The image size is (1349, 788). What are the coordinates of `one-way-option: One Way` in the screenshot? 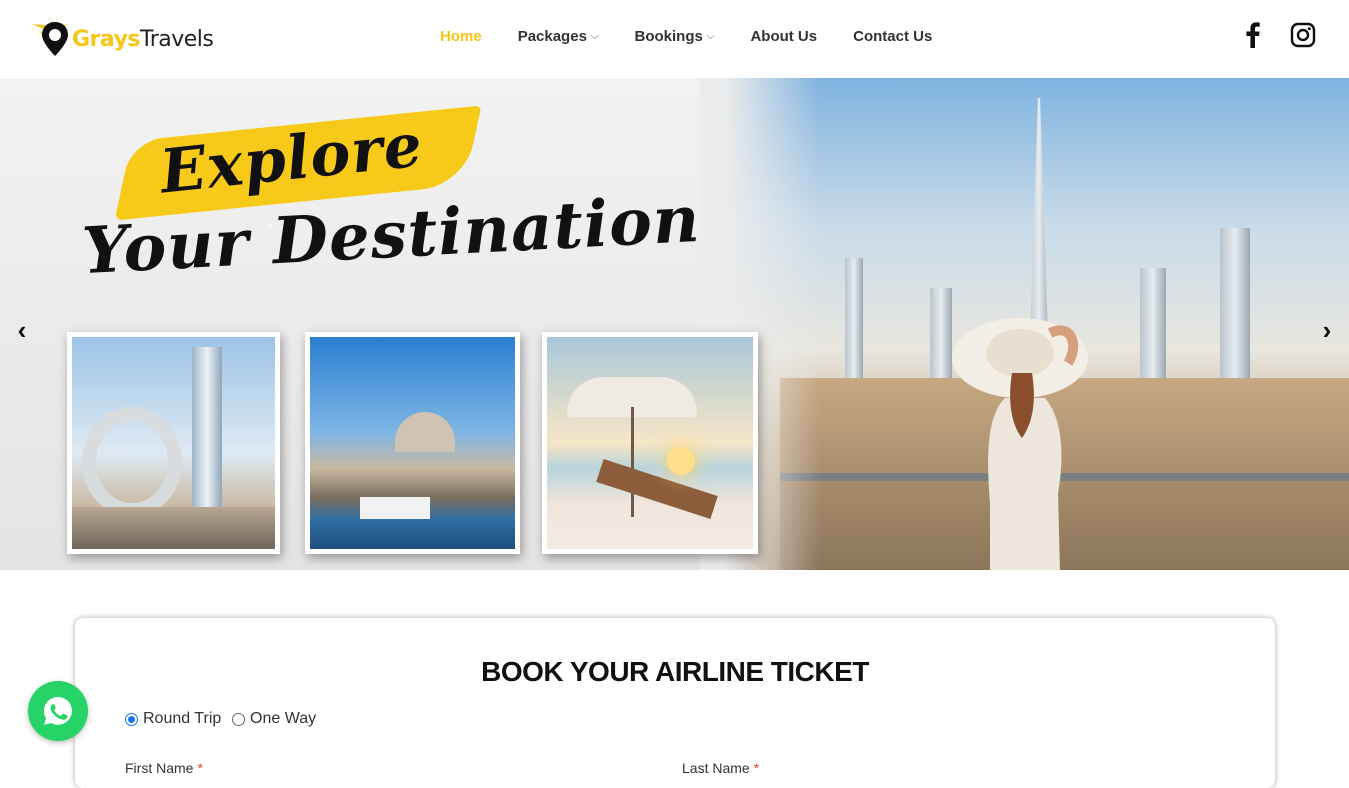 It's located at (274, 719).